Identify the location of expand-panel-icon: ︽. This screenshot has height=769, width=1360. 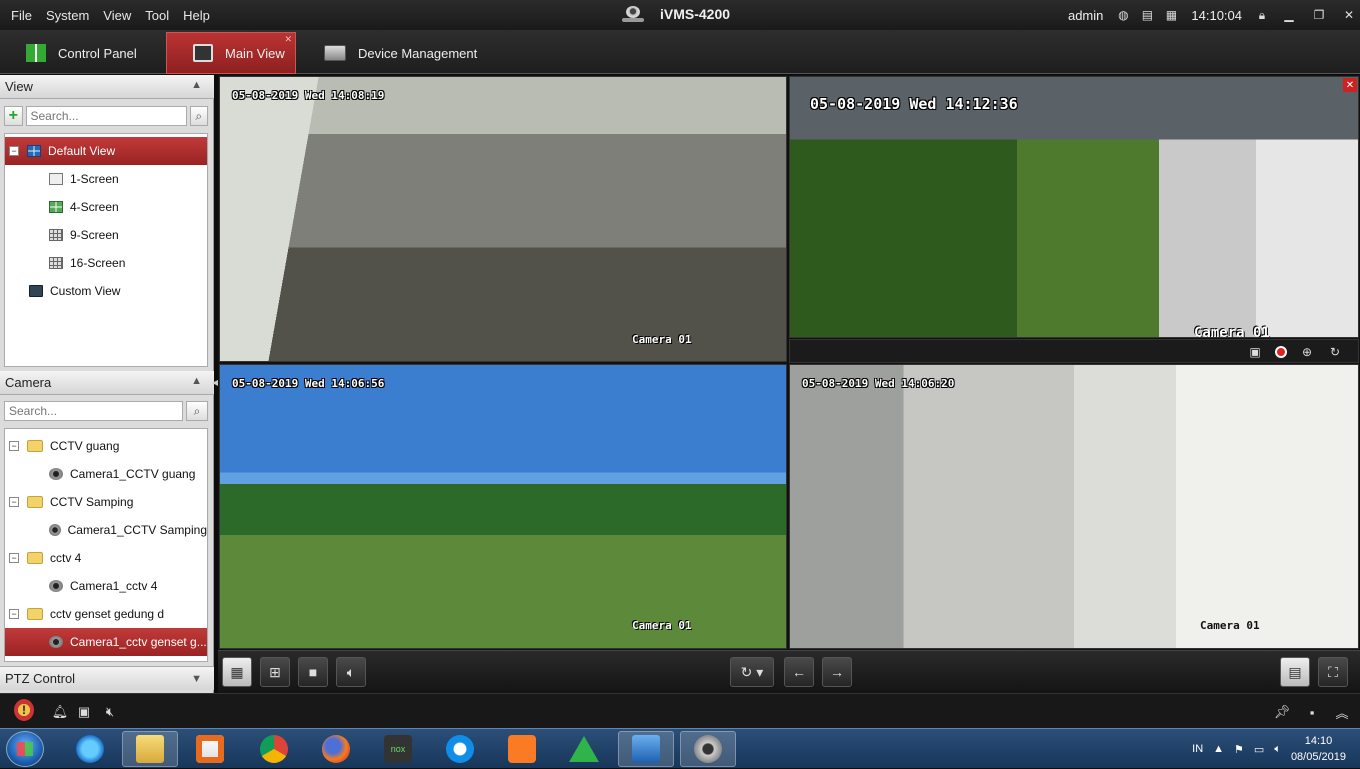
(1342, 712).